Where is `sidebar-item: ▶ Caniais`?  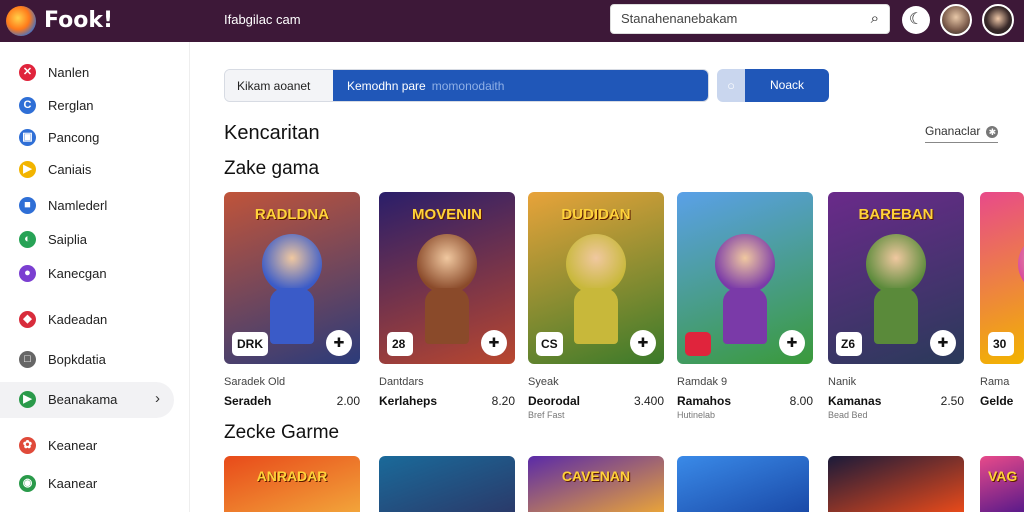 sidebar-item: ▶ Caniais is located at coordinates (87, 170).